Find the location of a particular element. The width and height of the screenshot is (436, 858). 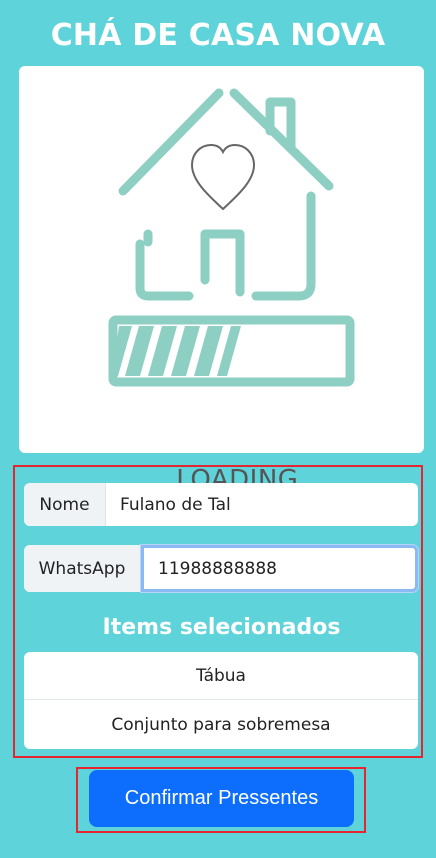

whatsapp-input-group: WhatsApp 11988888888 is located at coordinates (221, 568).